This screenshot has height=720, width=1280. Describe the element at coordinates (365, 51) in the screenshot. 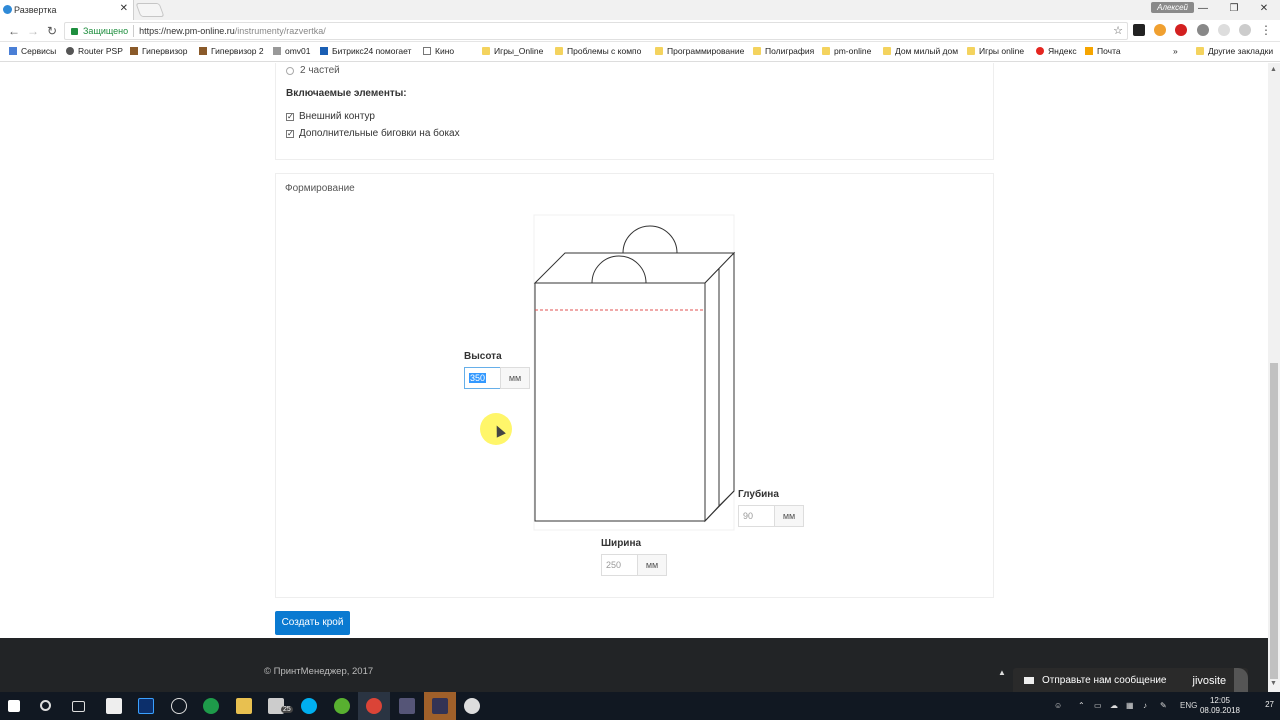

I see `bookmark-item: Битрикс24 помогает` at that location.